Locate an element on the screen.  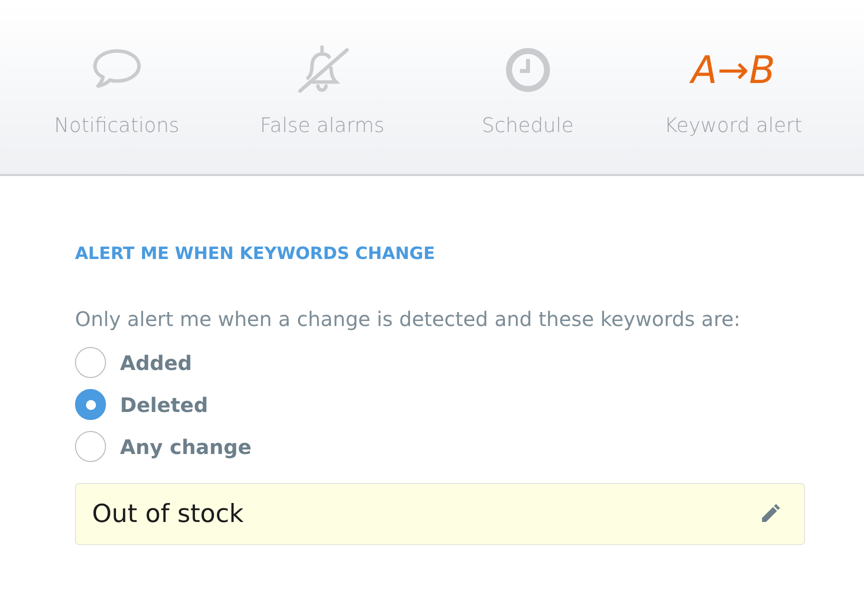
tab: Notifications is located at coordinates (117, 87).